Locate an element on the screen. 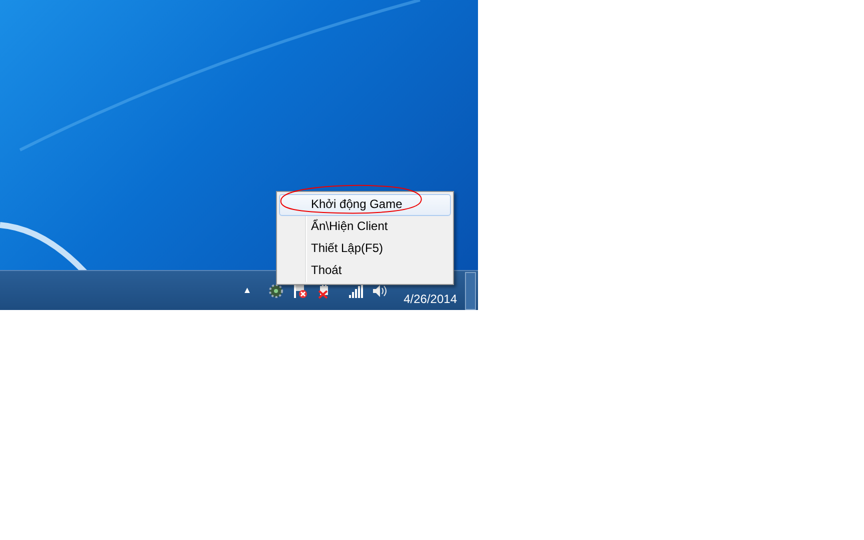 This screenshot has height=540, width=864. menu-item: Ẩn\Hiện Client is located at coordinates (365, 227).